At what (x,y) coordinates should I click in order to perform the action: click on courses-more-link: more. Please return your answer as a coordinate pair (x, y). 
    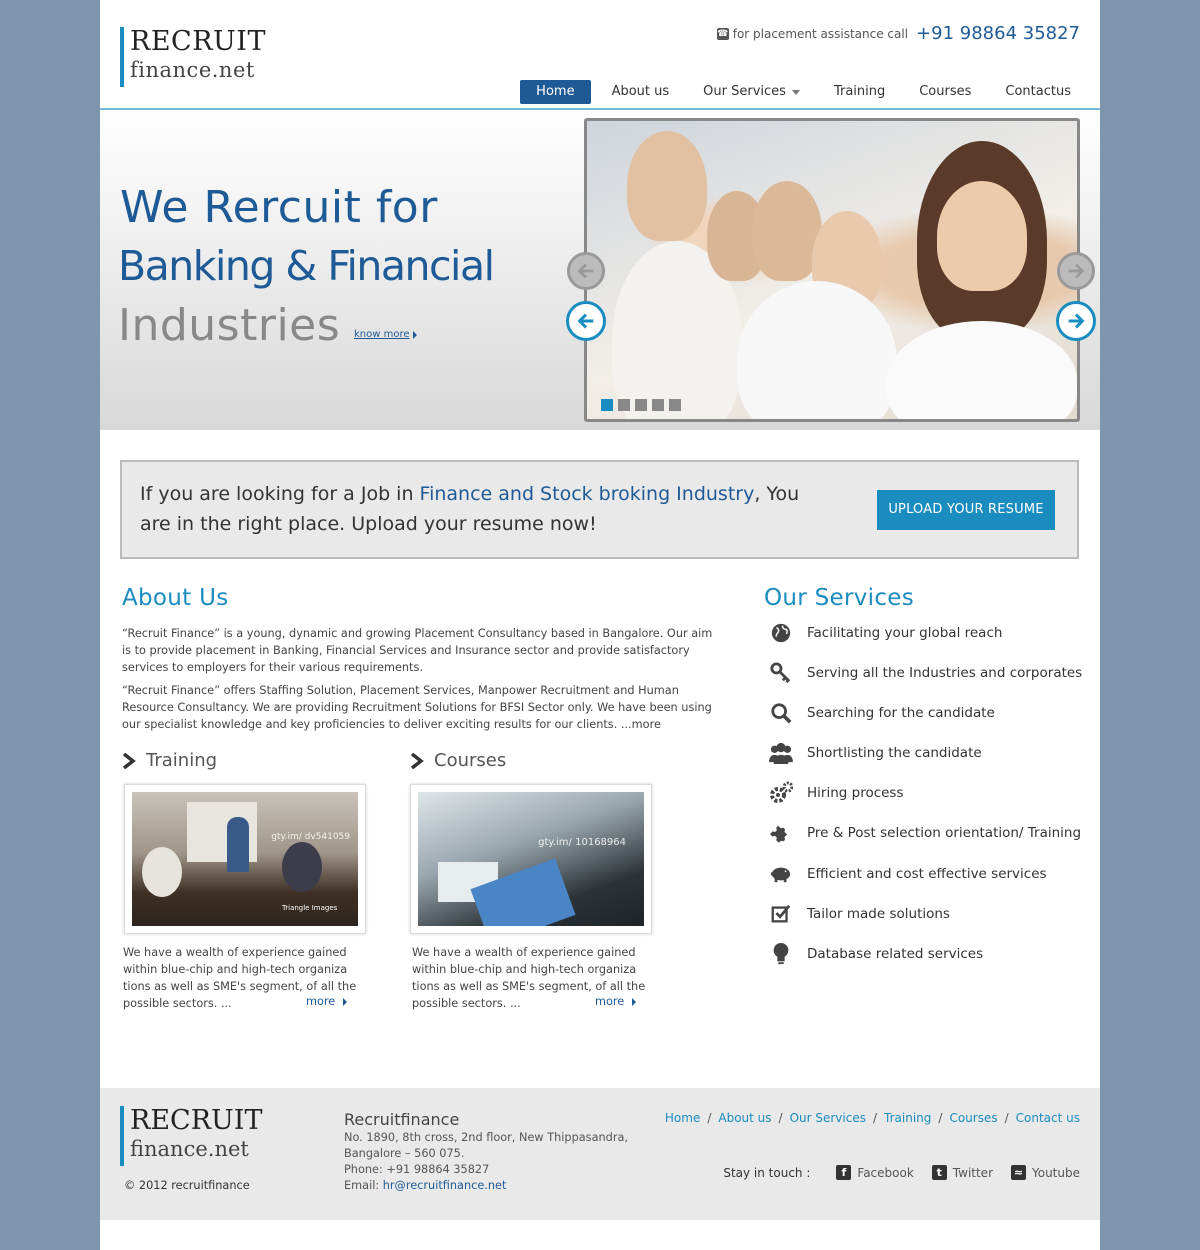
    Looking at the image, I should click on (616, 1001).